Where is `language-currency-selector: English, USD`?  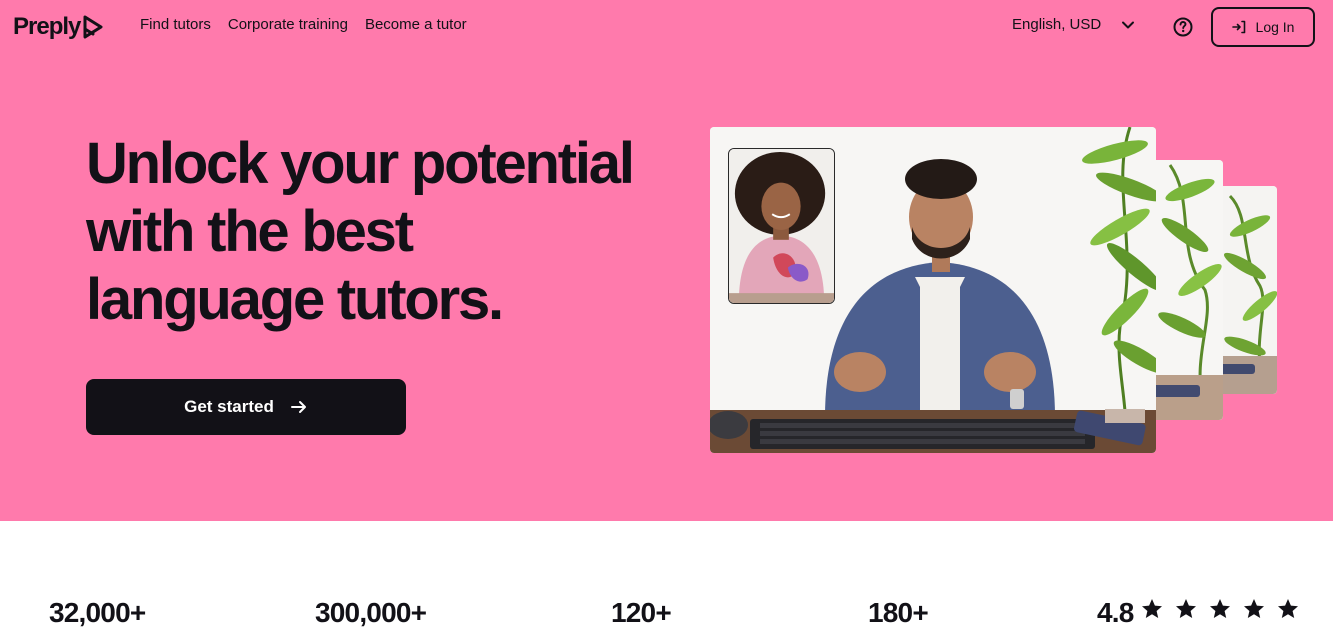
language-currency-selector: English, USD is located at coordinates (1073, 24).